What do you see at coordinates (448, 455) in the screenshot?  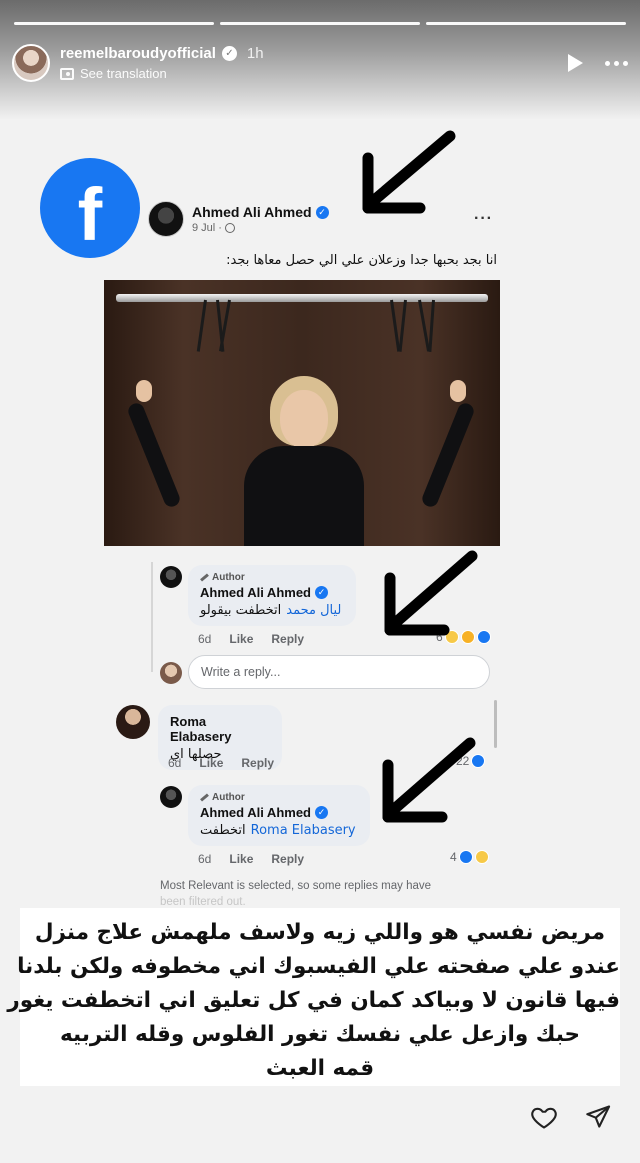 I see `right-arm` at bounding box center [448, 455].